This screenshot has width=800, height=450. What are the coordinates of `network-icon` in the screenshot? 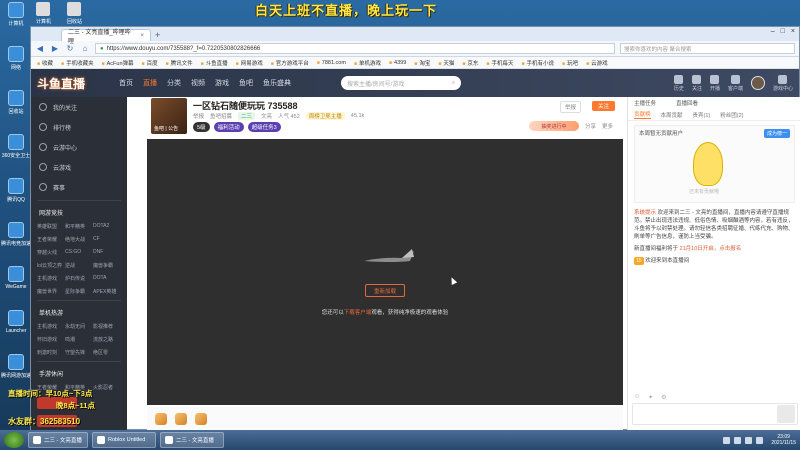 It's located at (760, 440).